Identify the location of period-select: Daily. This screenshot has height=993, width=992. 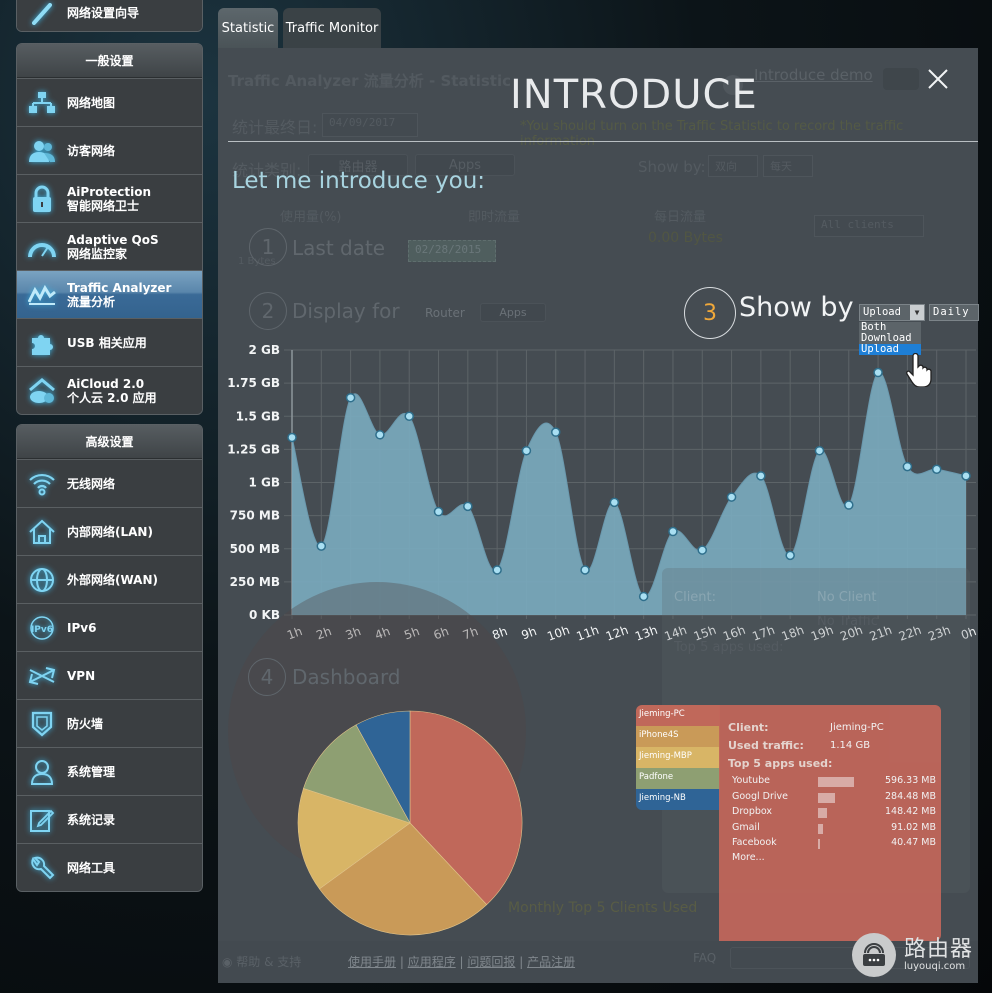
(954, 312).